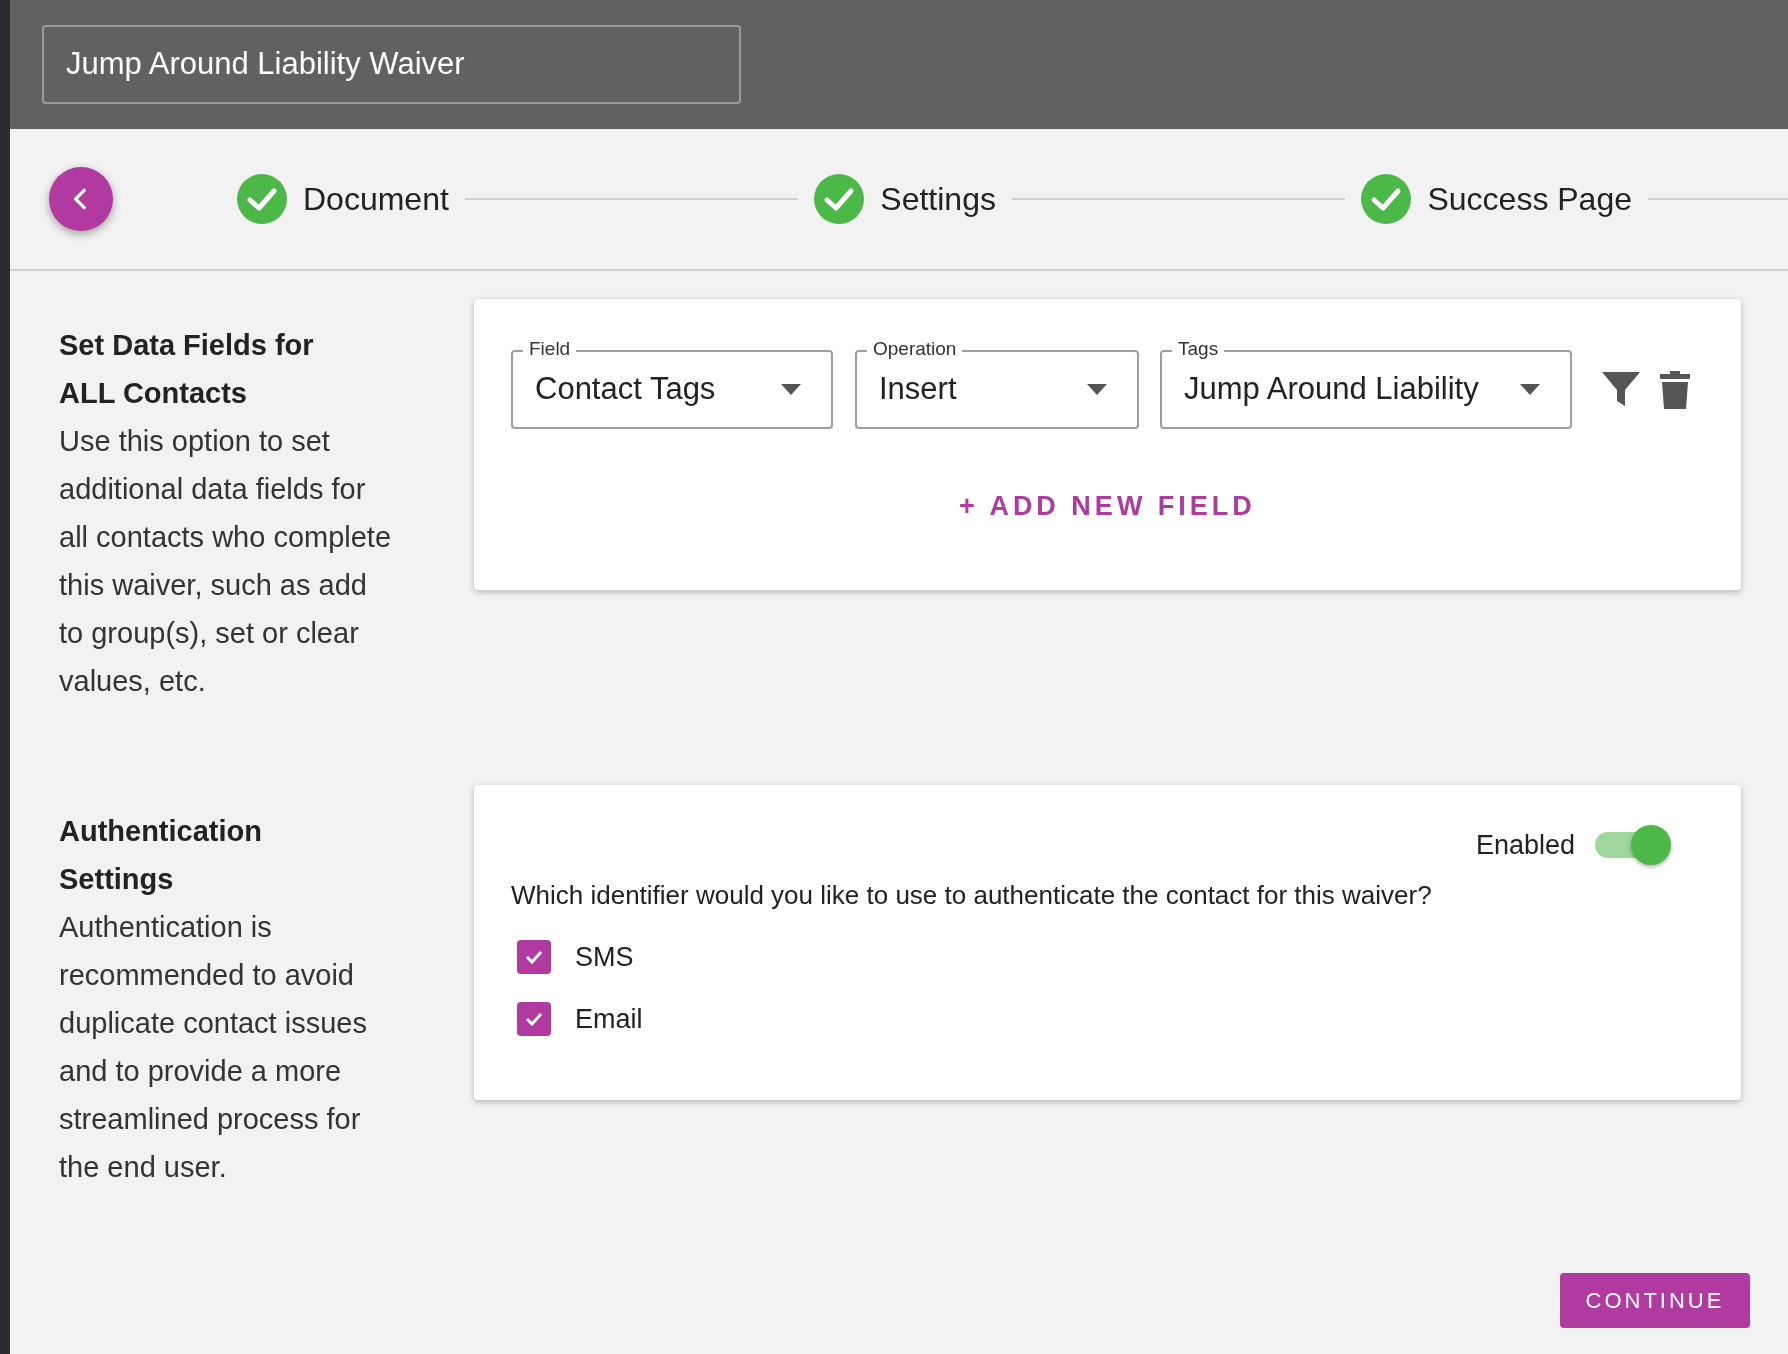 The width and height of the screenshot is (1788, 1354). What do you see at coordinates (1525, 845) in the screenshot?
I see `toggle-label: Enabled` at bounding box center [1525, 845].